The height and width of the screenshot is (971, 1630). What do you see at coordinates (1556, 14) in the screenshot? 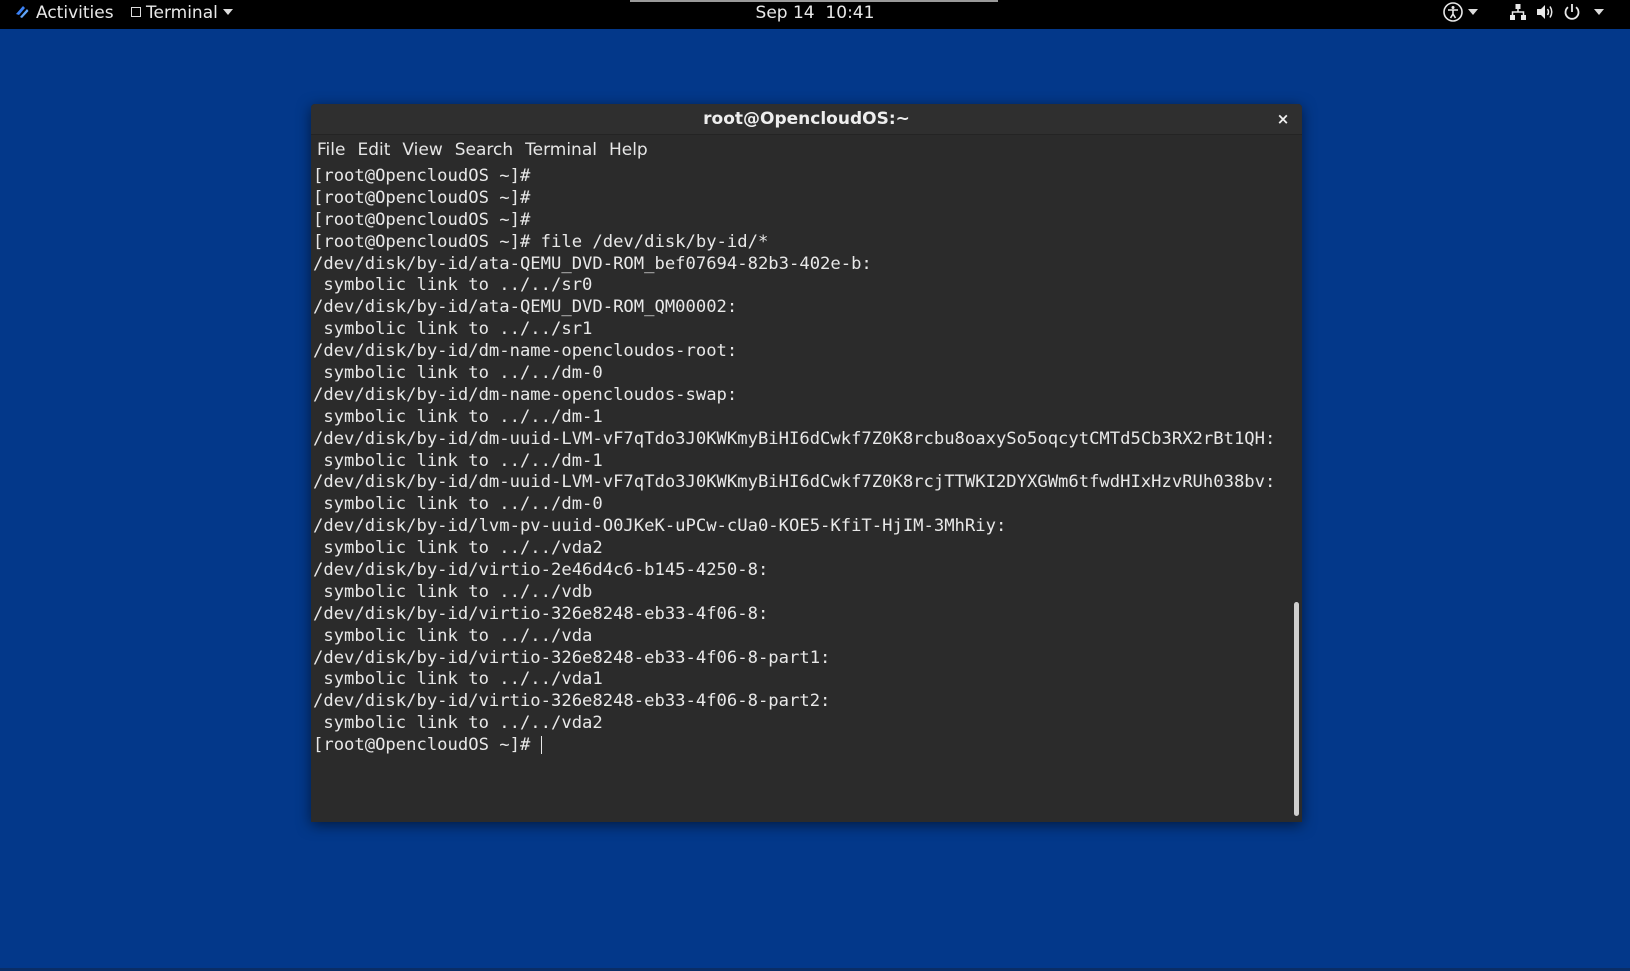
I see `system-status-menu` at bounding box center [1556, 14].